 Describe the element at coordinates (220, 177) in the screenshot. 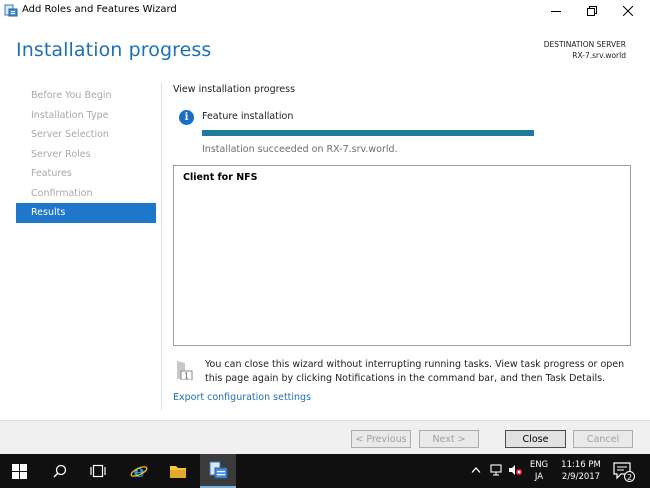

I see `list-item: Client for NFS` at that location.